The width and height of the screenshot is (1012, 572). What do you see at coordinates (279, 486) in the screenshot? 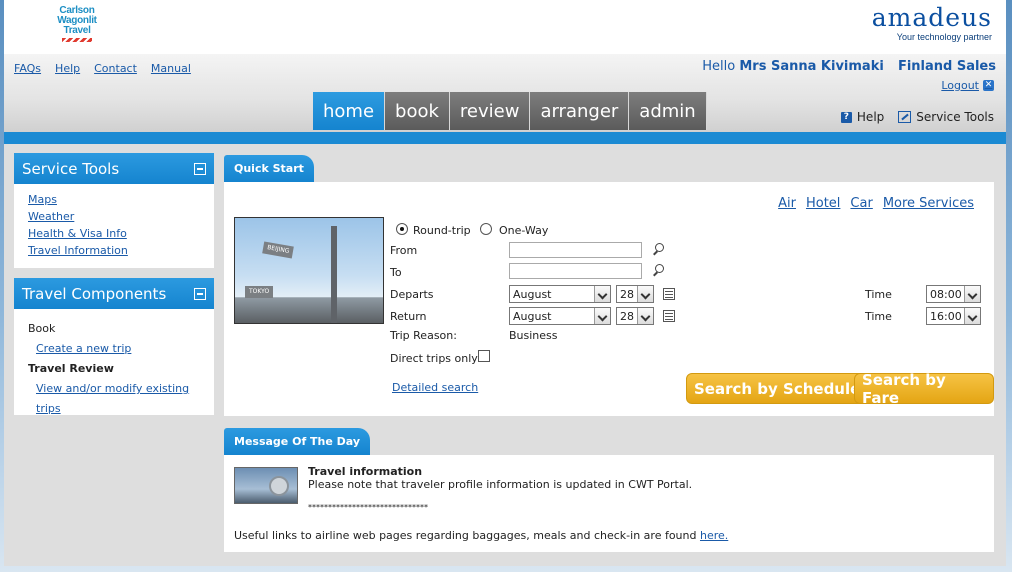
I see `dish-shape` at bounding box center [279, 486].